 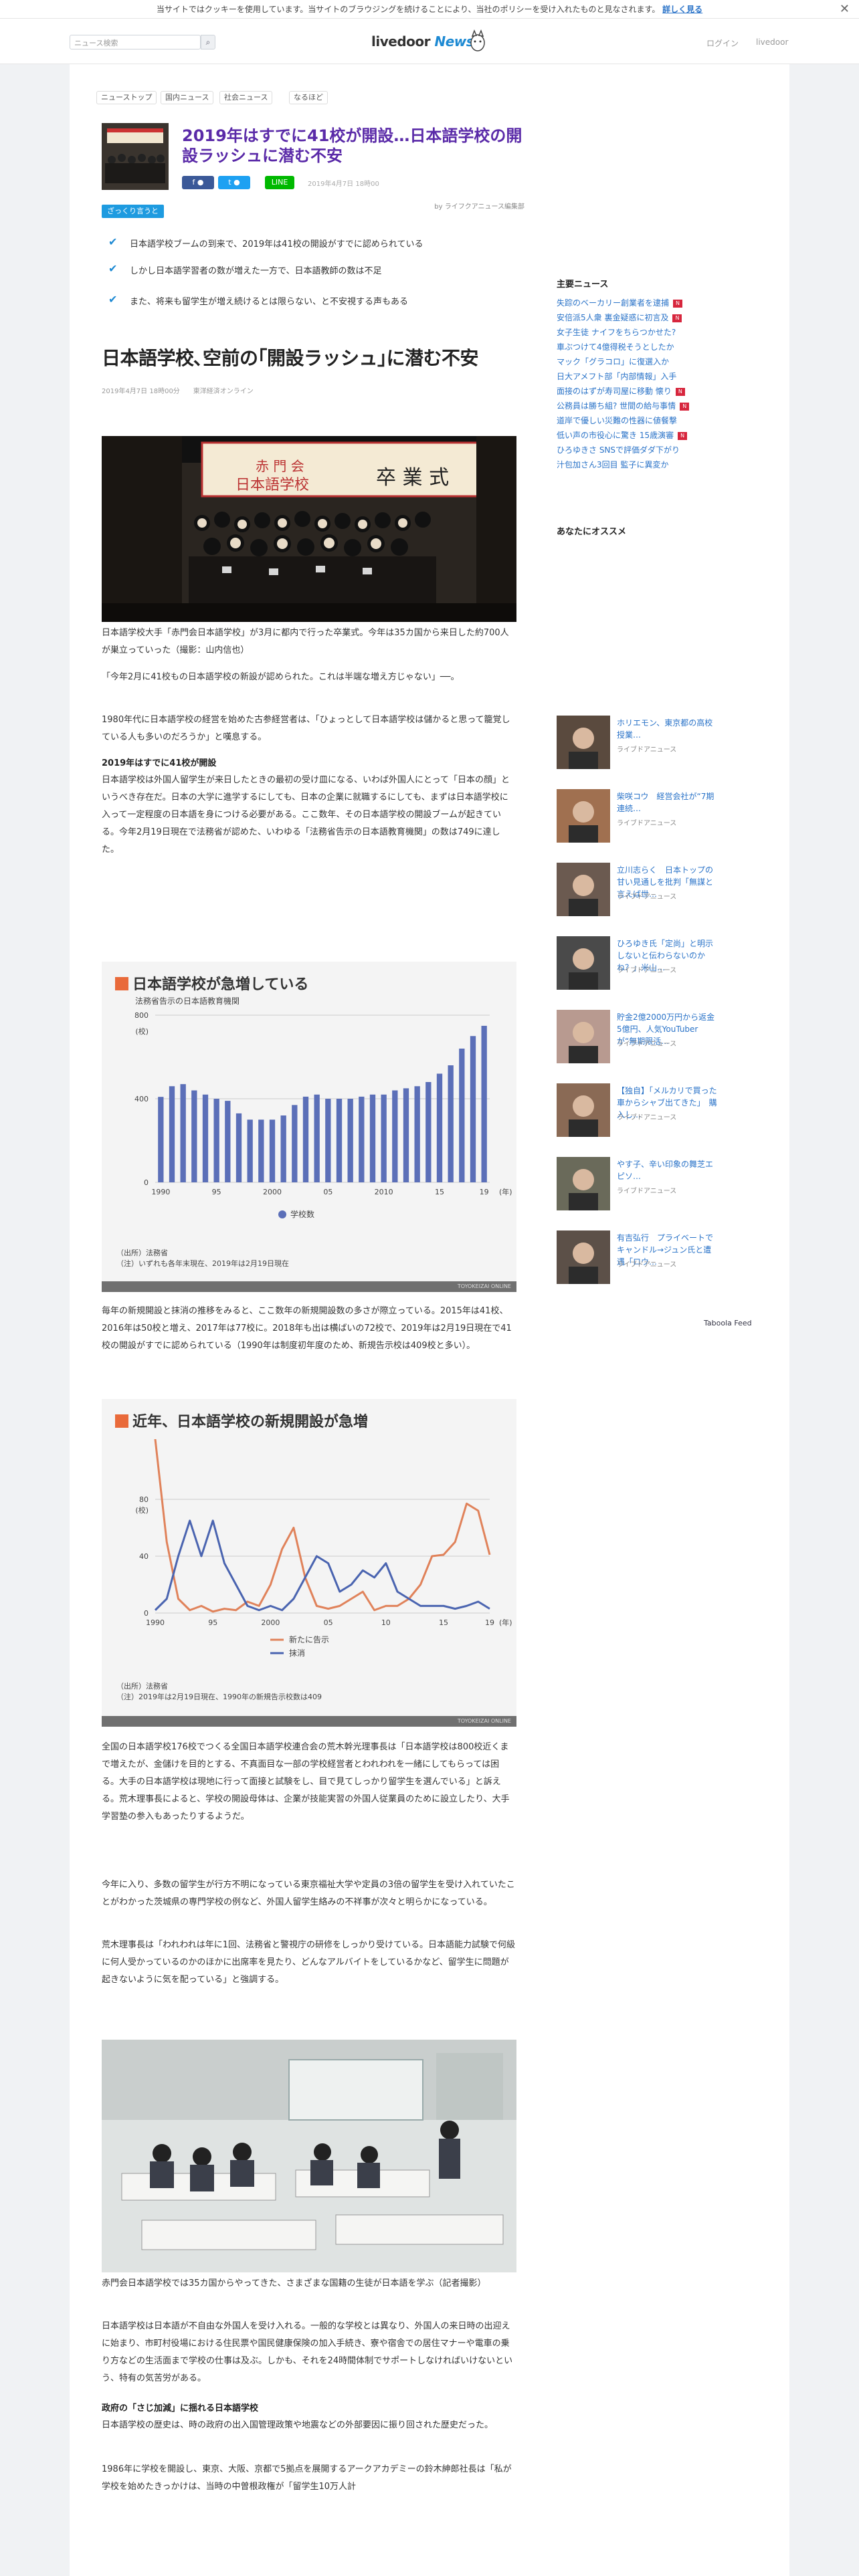 I want to click on main-news-item: マック「グラコロ」に復選入か, so click(x=613, y=362).